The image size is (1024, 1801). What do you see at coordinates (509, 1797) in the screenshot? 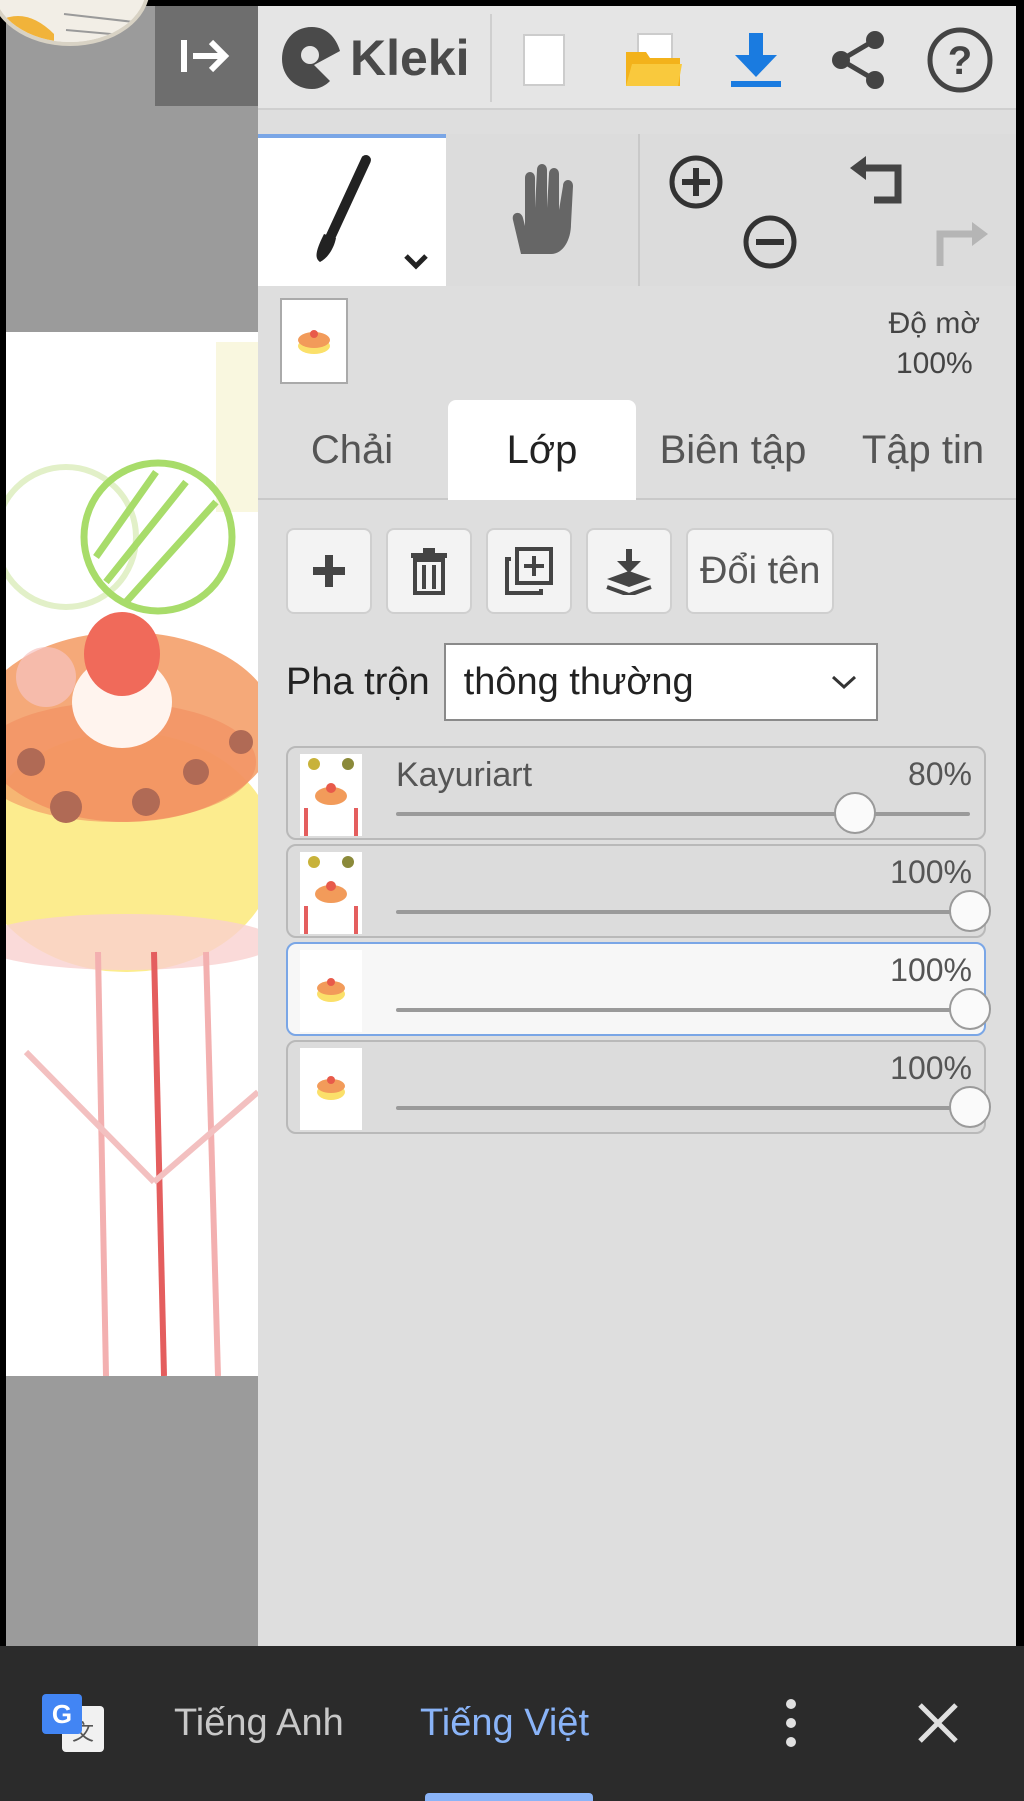
I see `target-language-indicator` at bounding box center [509, 1797].